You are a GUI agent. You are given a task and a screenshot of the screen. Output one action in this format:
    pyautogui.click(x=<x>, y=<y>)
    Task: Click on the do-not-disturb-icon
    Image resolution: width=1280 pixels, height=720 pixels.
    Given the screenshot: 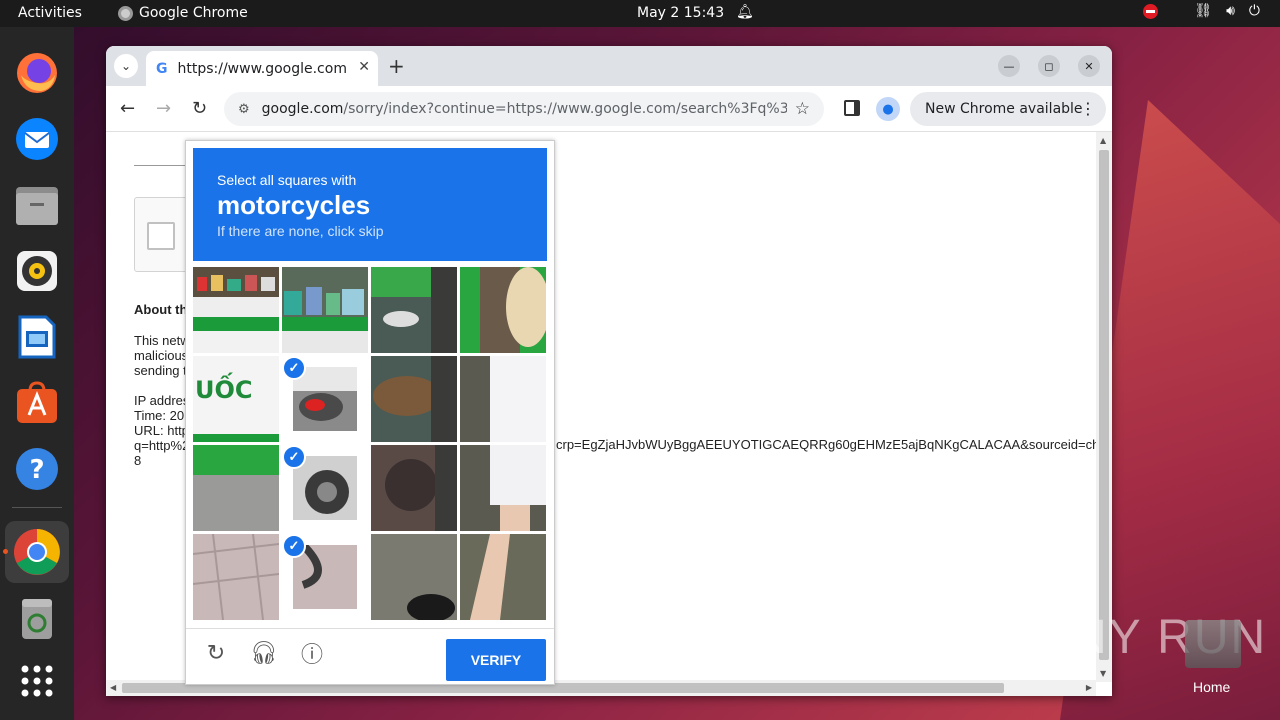 What is the action you would take?
    pyautogui.click(x=1151, y=11)
    